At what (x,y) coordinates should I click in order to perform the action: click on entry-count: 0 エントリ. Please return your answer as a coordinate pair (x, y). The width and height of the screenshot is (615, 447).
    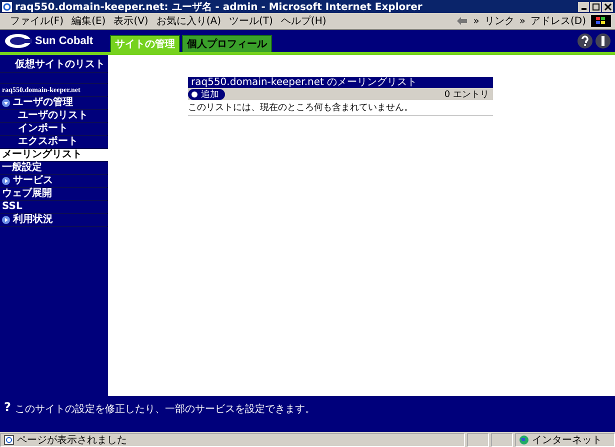
    Looking at the image, I should click on (467, 94).